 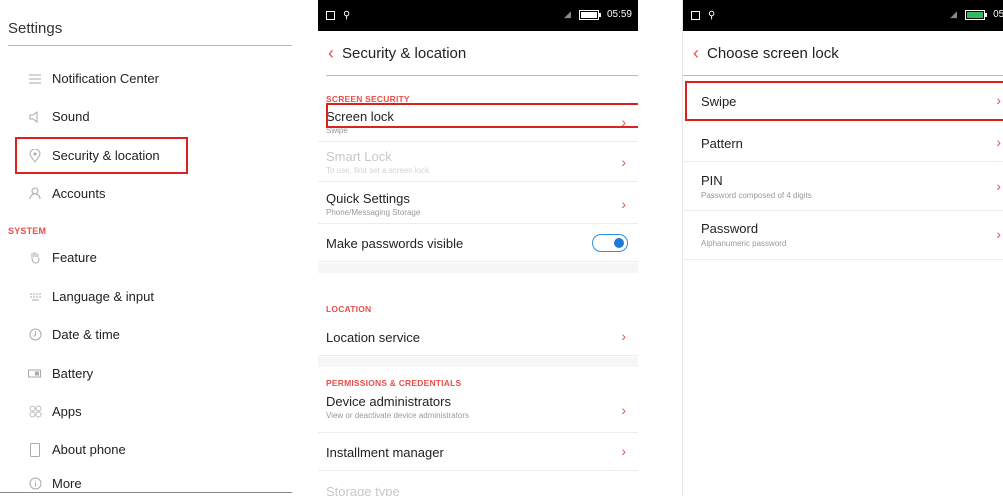 I want to click on lock-option-pattern: Pattern ›, so click(x=843, y=143).